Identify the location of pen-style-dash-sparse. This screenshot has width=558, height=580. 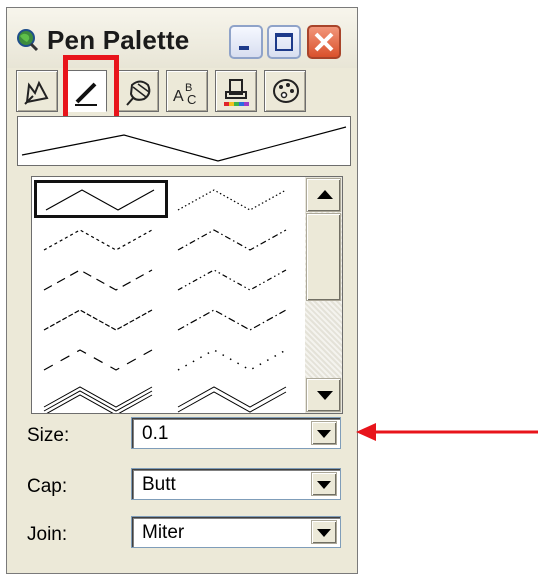
(101, 359).